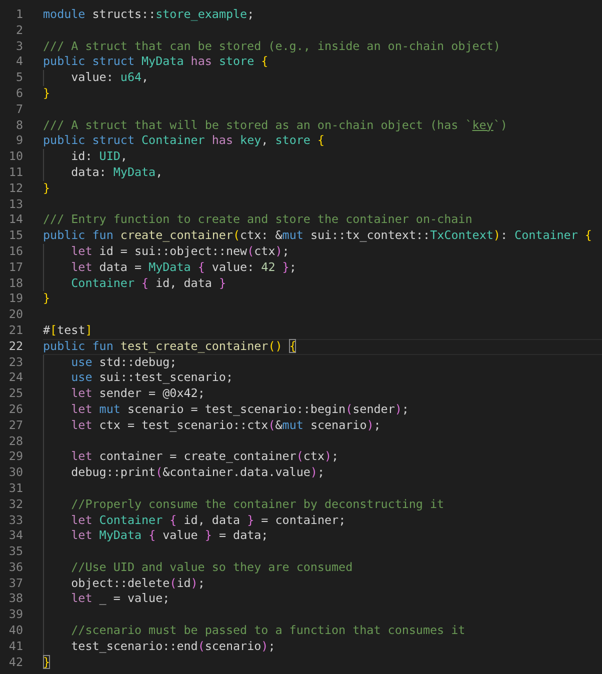  What do you see at coordinates (15, 662) in the screenshot?
I see `line-number: 42` at bounding box center [15, 662].